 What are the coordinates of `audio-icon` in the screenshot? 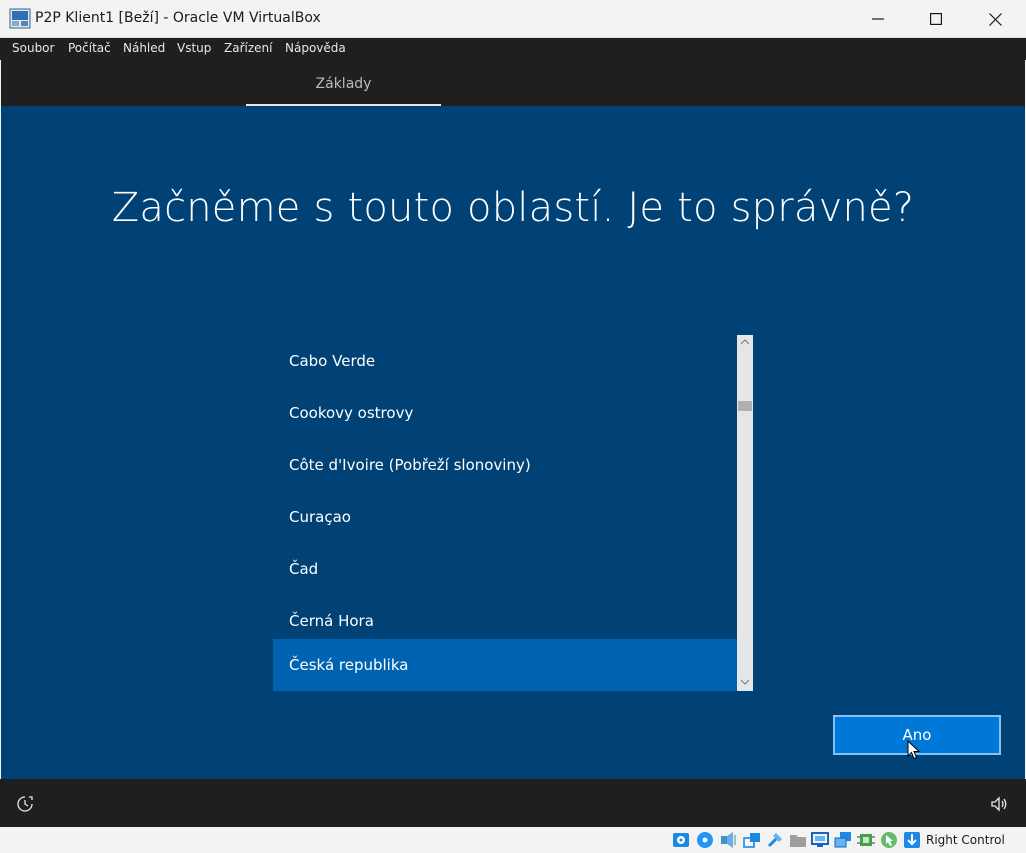 It's located at (729, 840).